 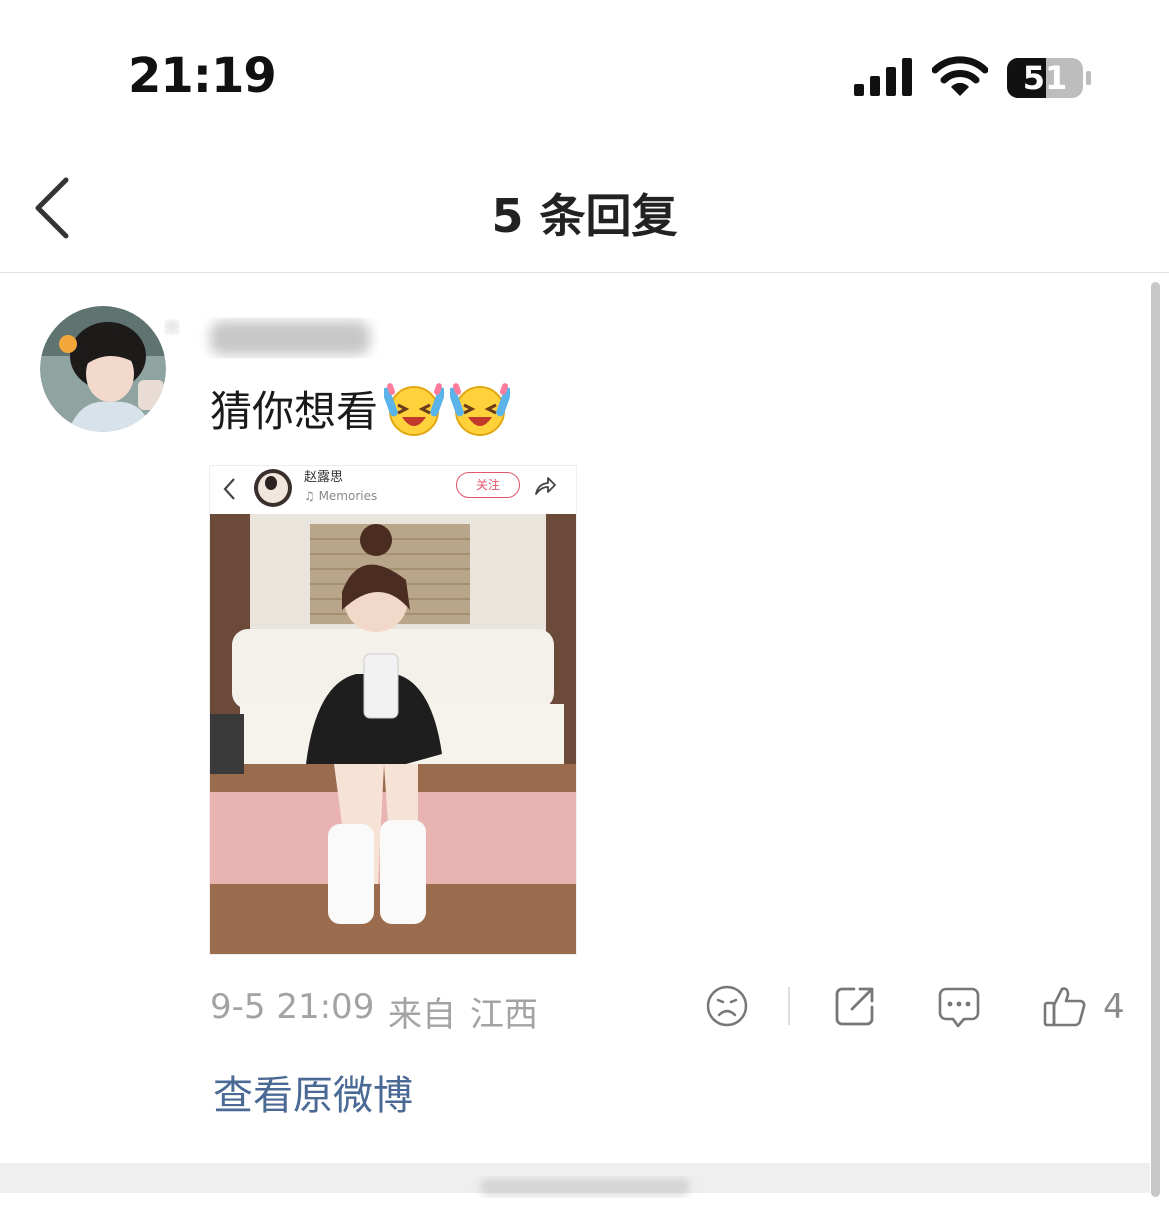 I want to click on avatar, so click(x=103, y=369).